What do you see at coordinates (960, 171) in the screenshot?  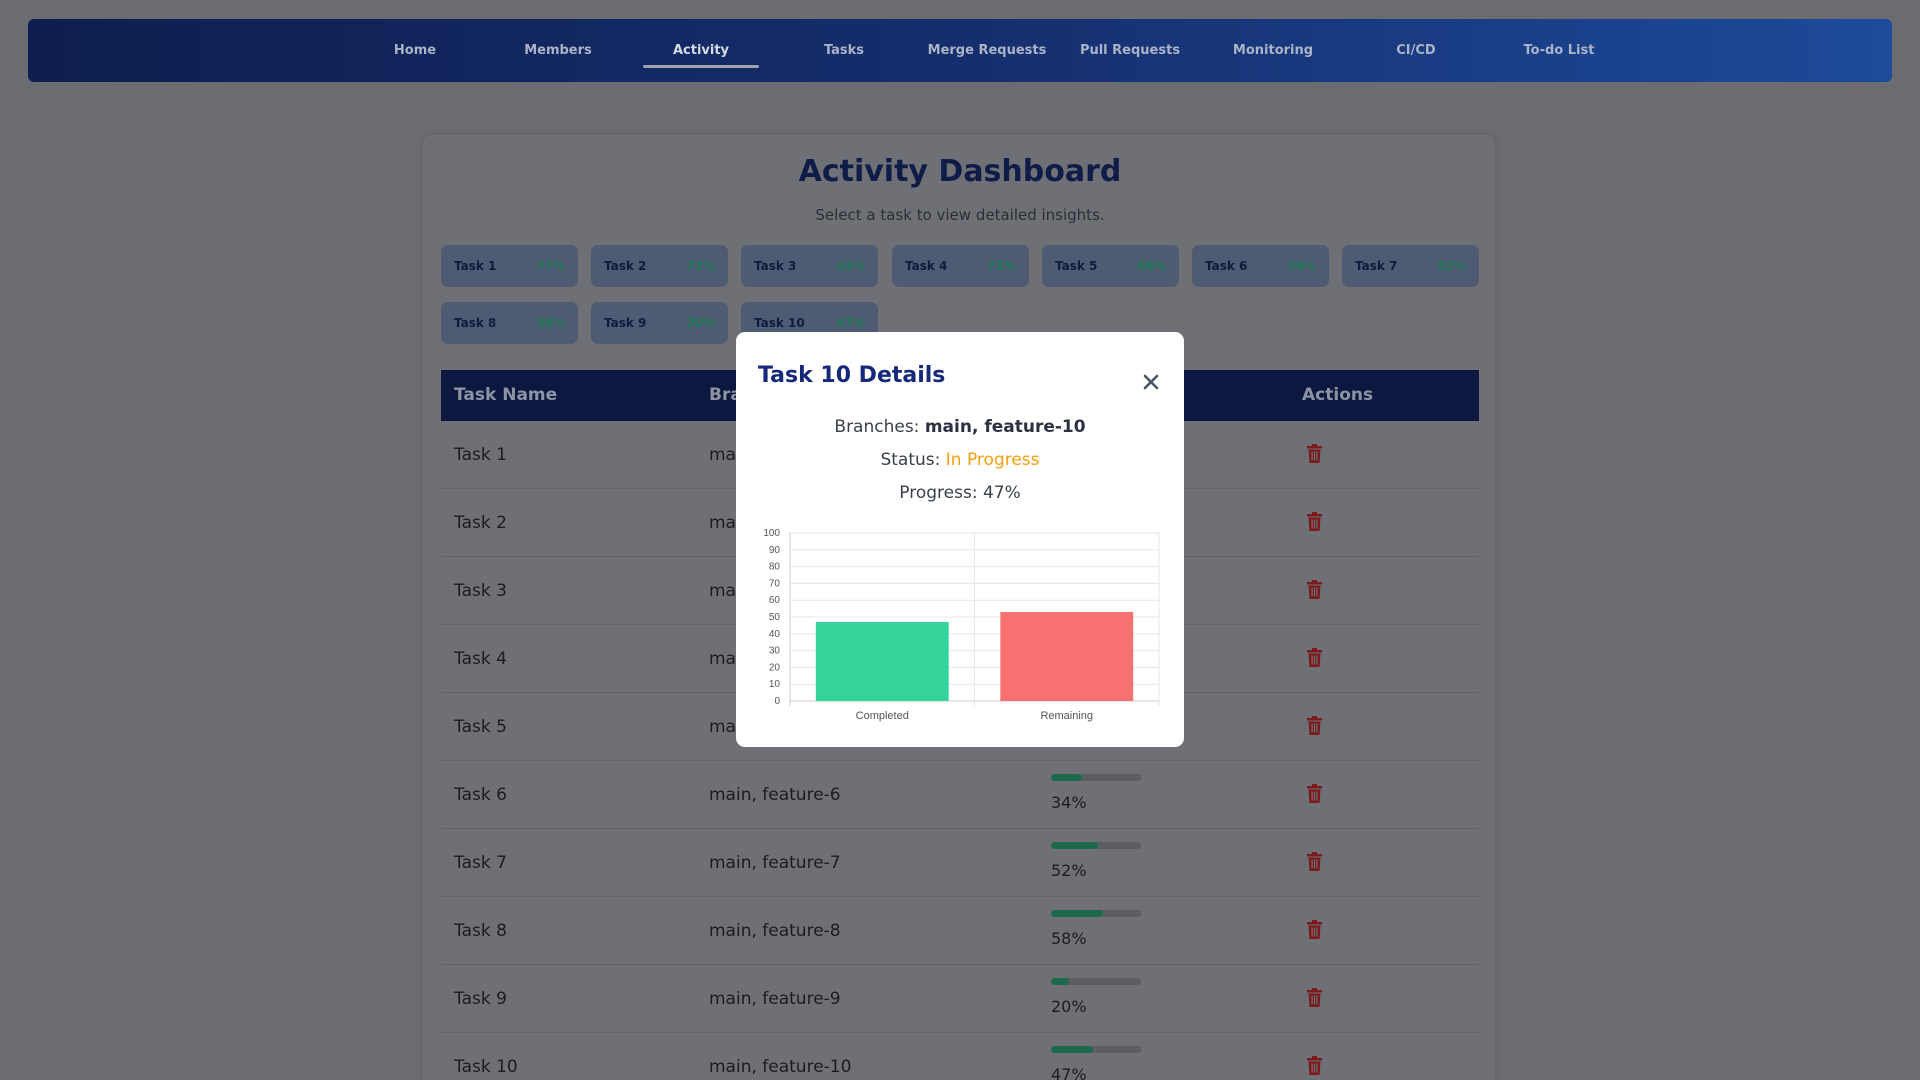 I see `page-title: Activity Dashboard` at bounding box center [960, 171].